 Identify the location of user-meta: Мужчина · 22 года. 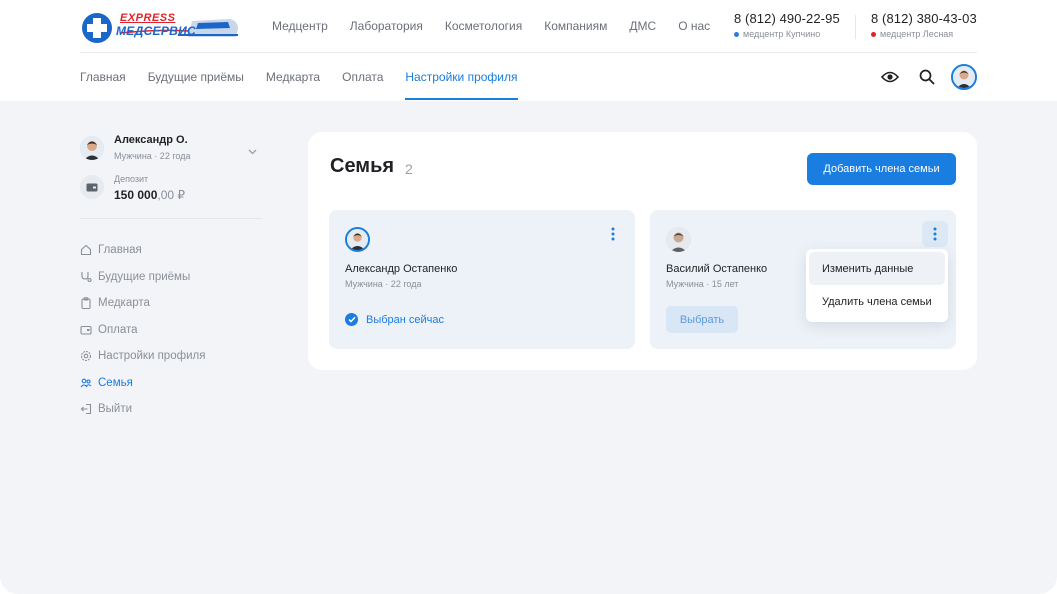
(152, 156).